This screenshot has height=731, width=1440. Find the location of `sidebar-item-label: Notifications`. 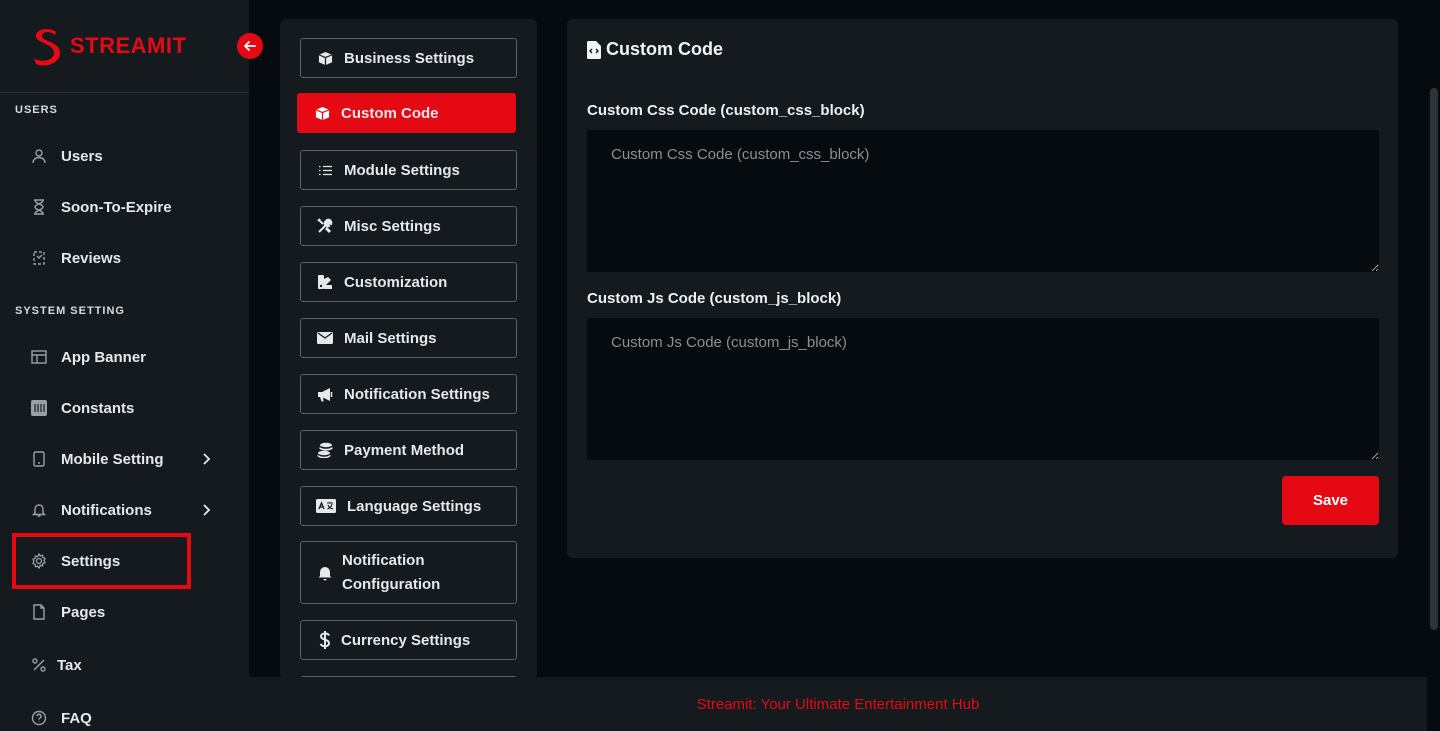

sidebar-item-label: Notifications is located at coordinates (106, 510).